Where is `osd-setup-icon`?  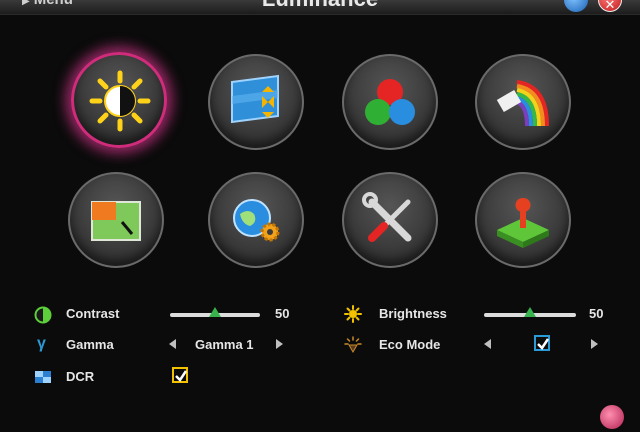 osd-setup-icon is located at coordinates (256, 220).